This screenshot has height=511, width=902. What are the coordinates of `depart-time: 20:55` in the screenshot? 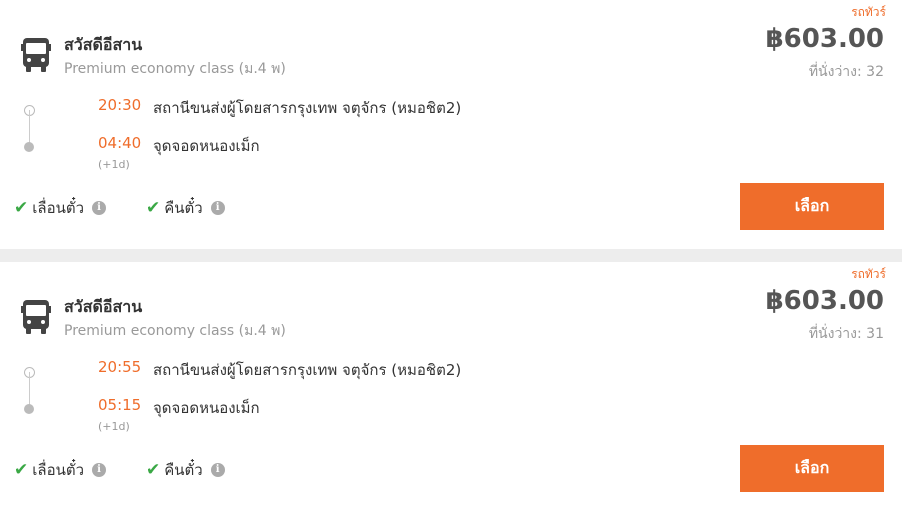 It's located at (120, 367).